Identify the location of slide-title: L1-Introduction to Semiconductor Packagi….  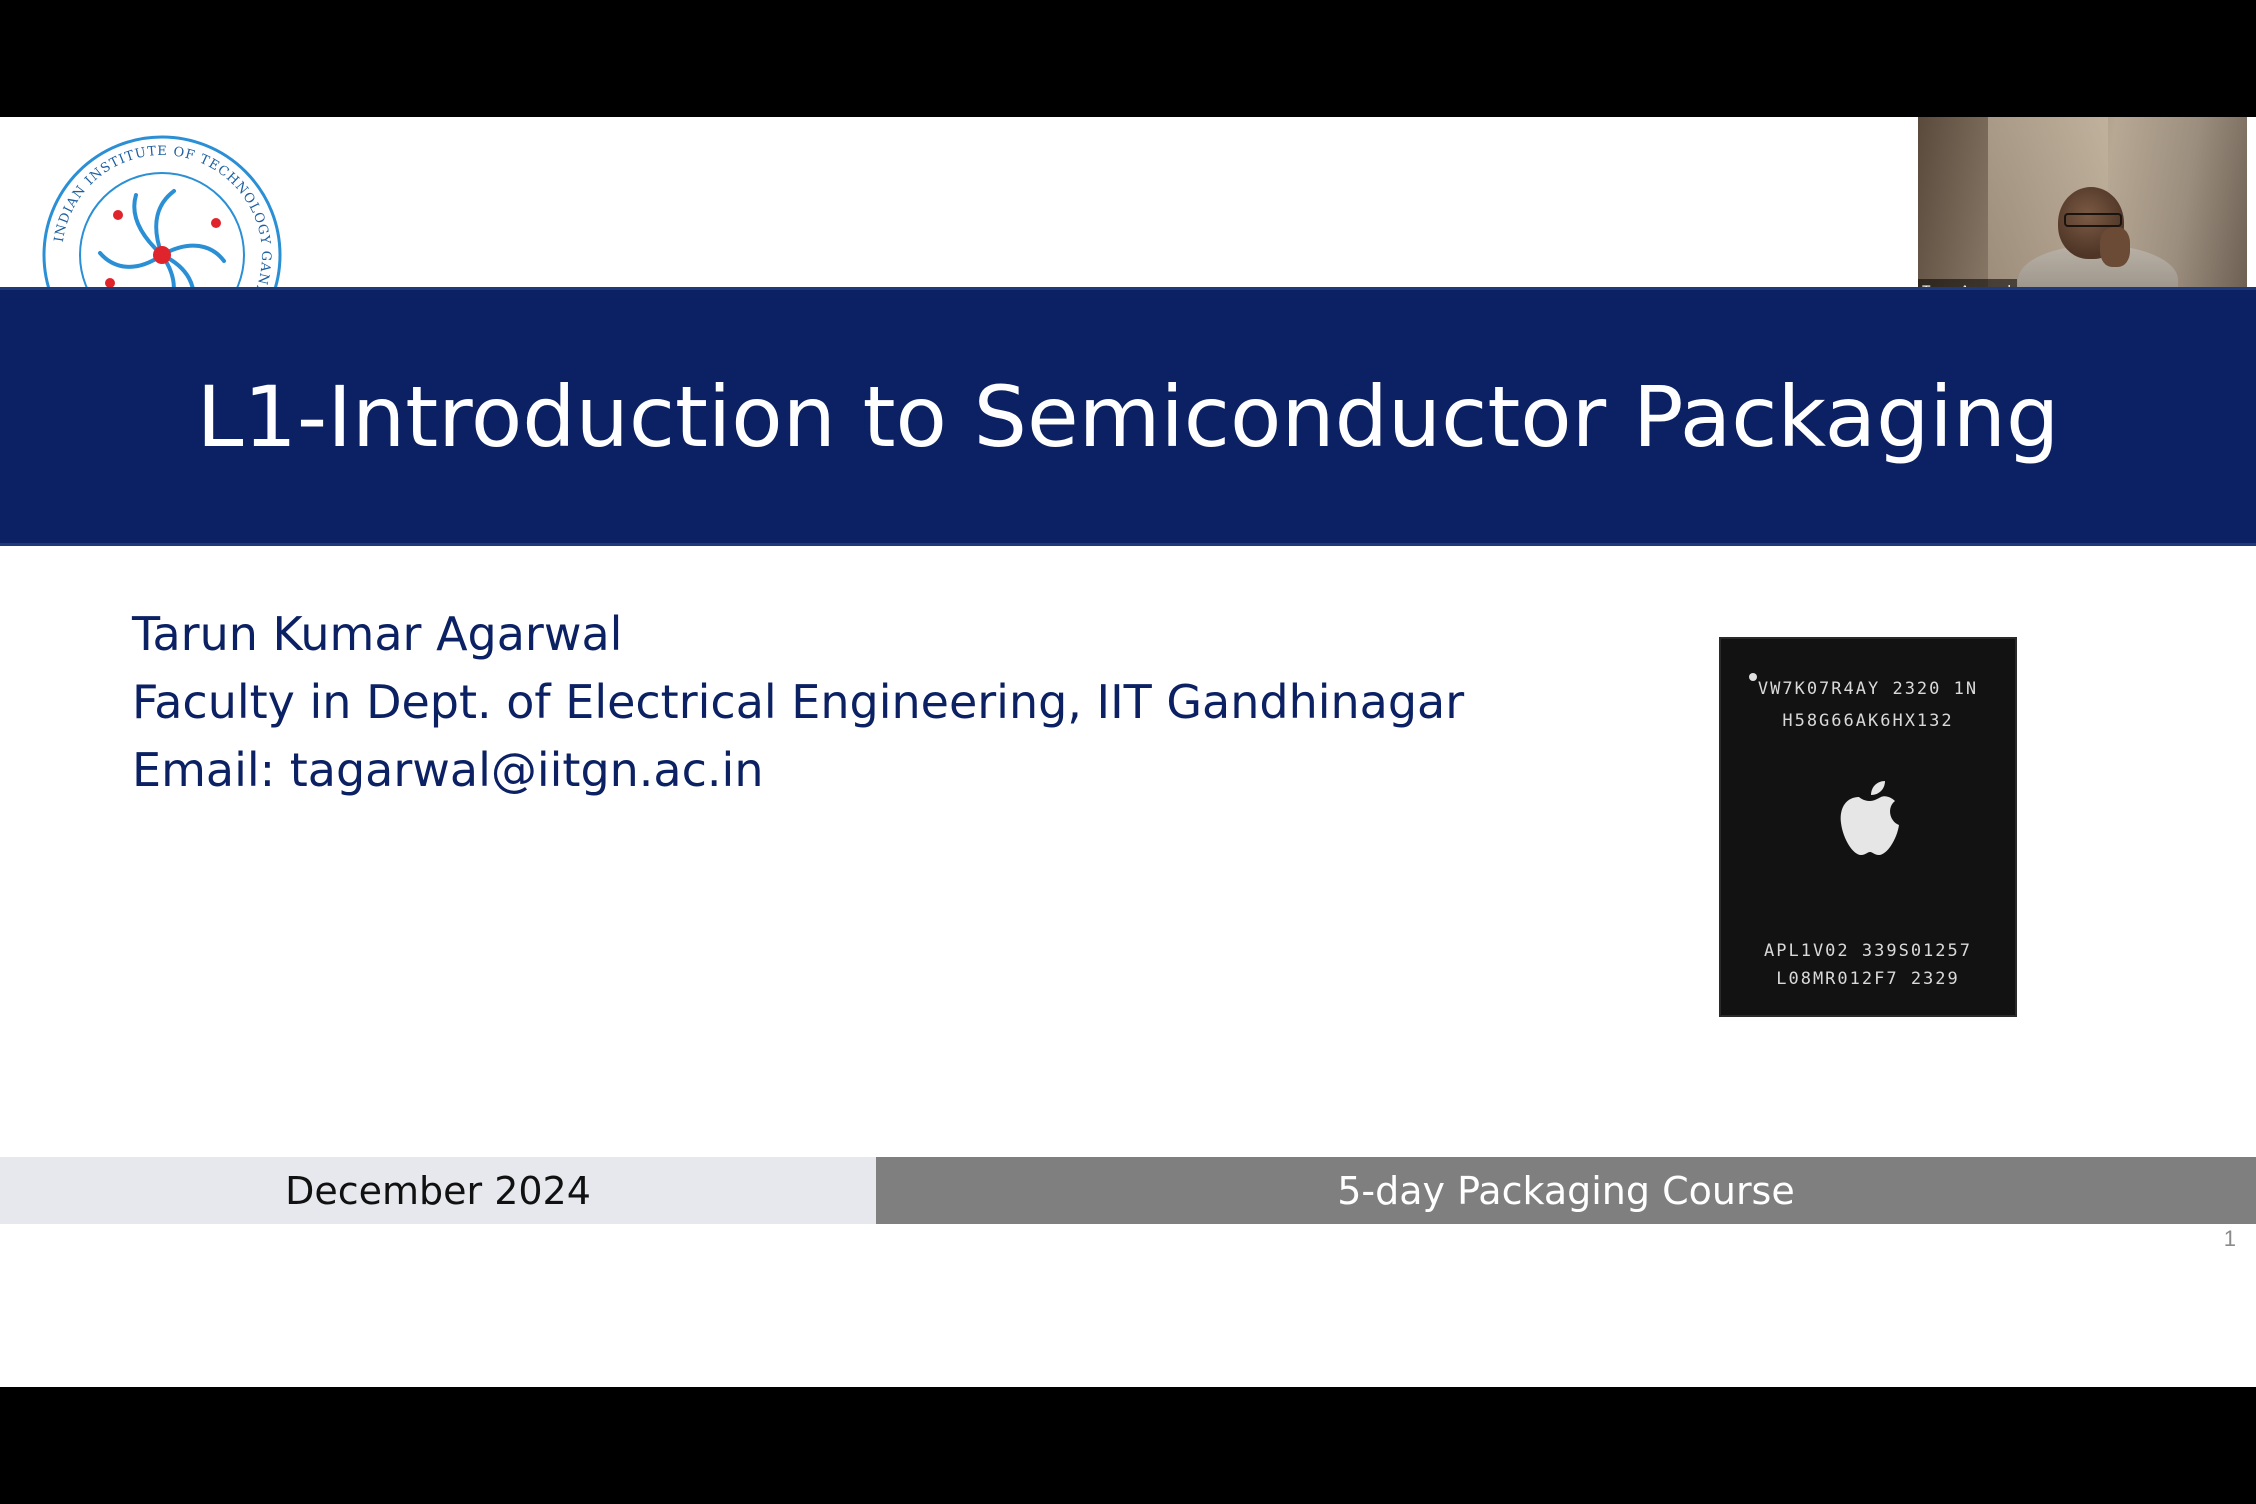
(1128, 416).